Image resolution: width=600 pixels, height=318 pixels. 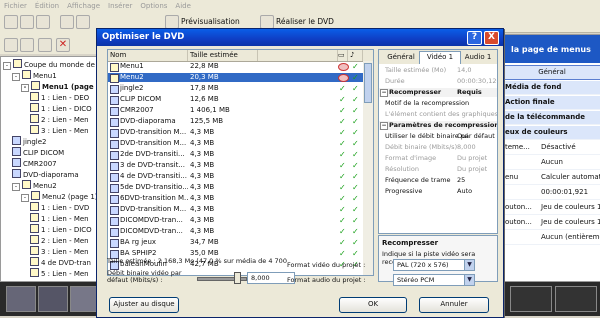 What do you see at coordinates (440, 57) in the screenshot?
I see `tab-video: Vidéo 1` at bounding box center [440, 57].